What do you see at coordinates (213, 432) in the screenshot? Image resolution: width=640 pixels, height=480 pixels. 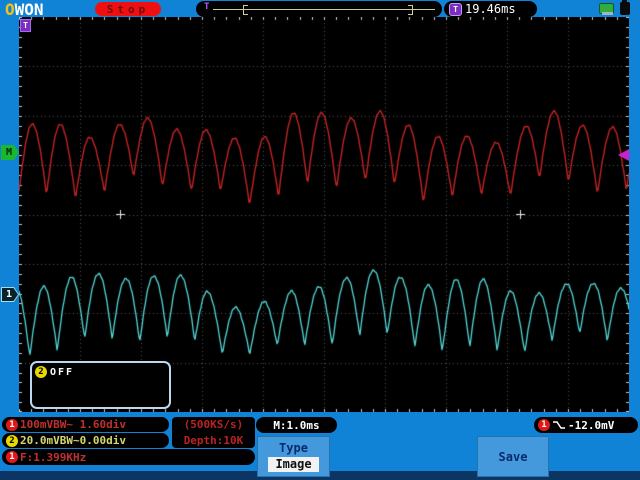 I see `acquisition-readout: (500KS/s) Depth:10K` at bounding box center [213, 432].